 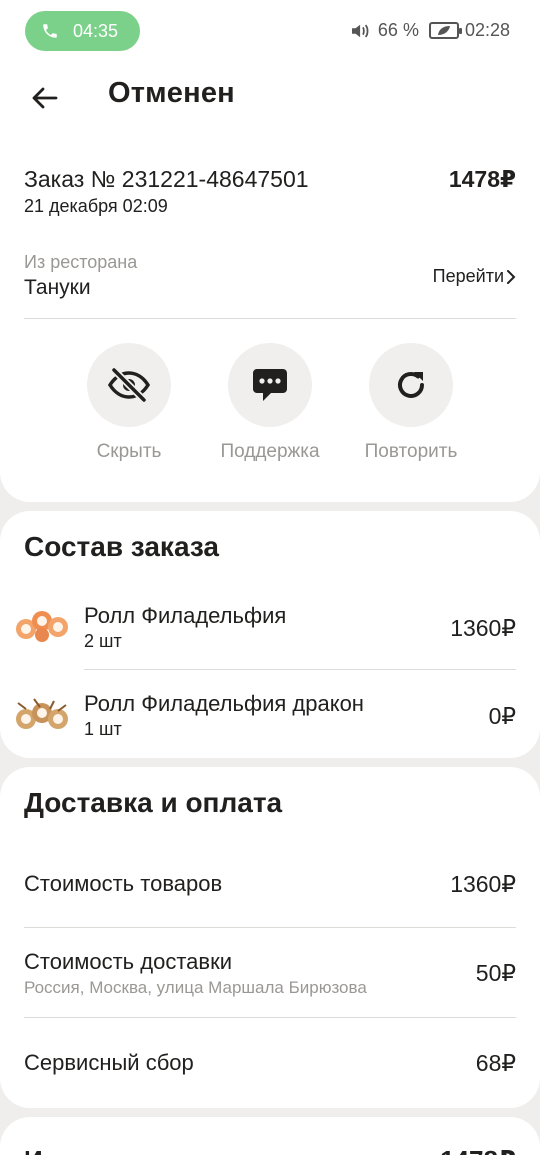 I want to click on app-header: Отменен, so click(x=270, y=100).